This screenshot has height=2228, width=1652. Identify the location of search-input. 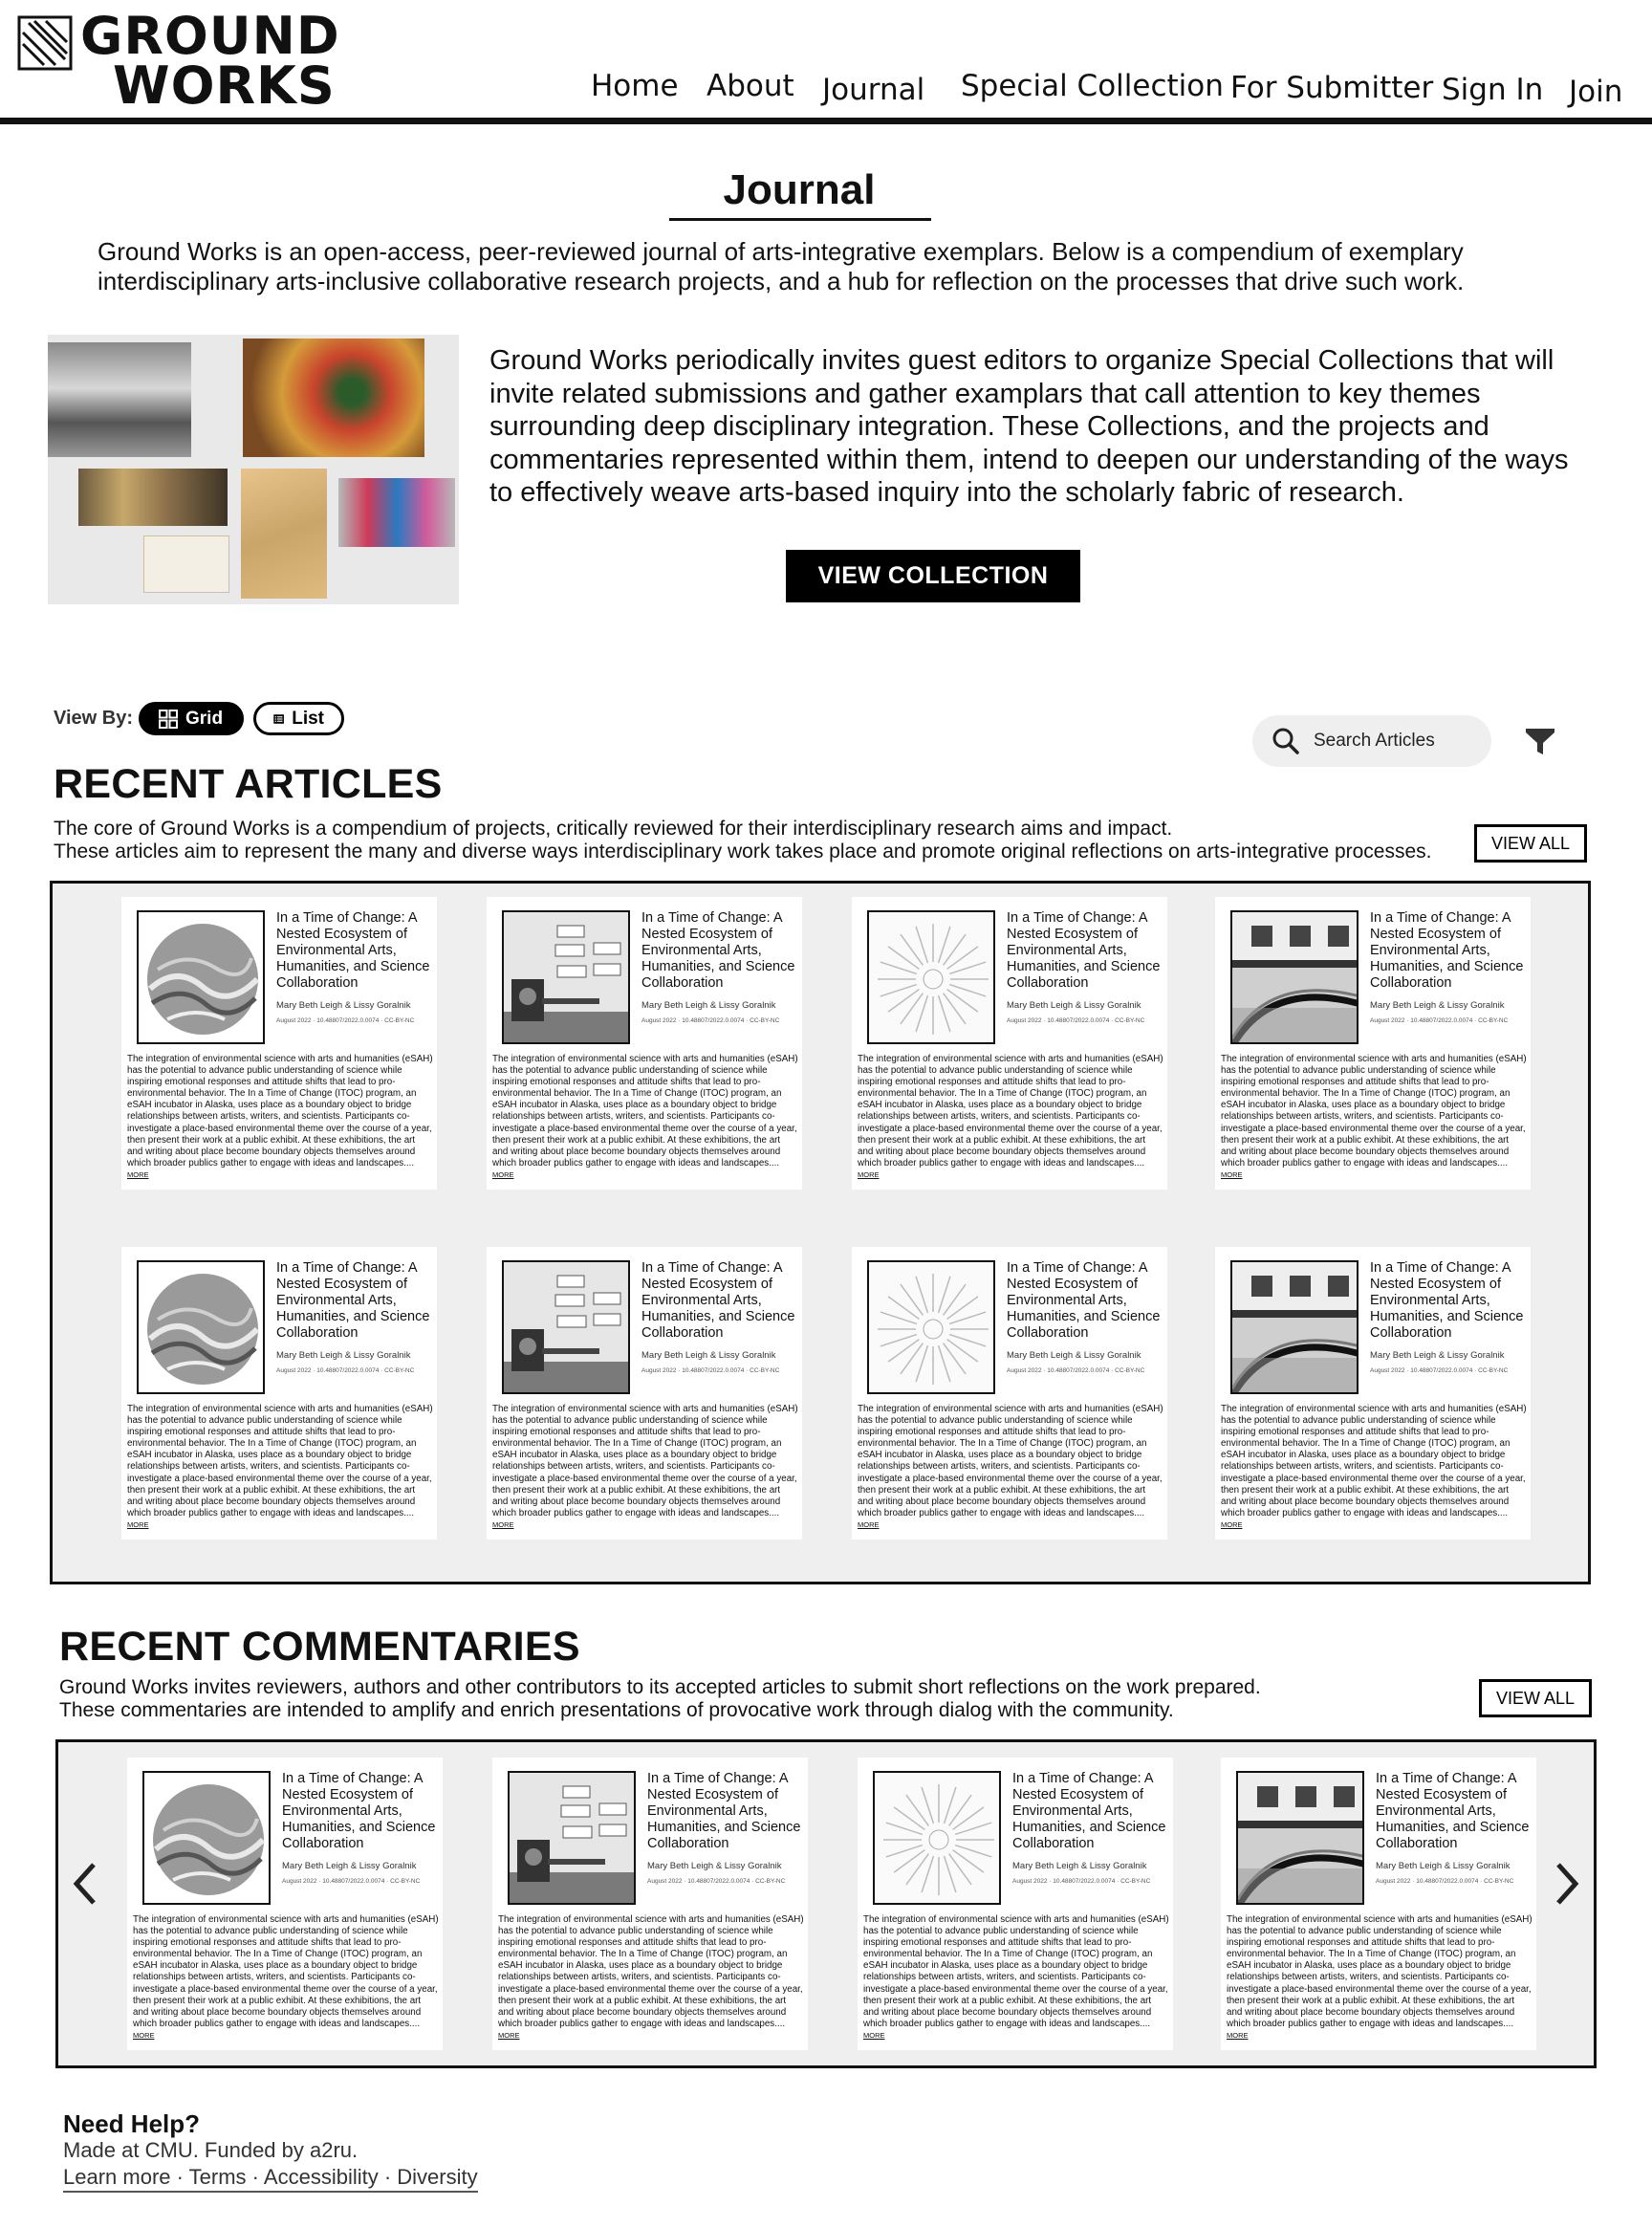
(1395, 741).